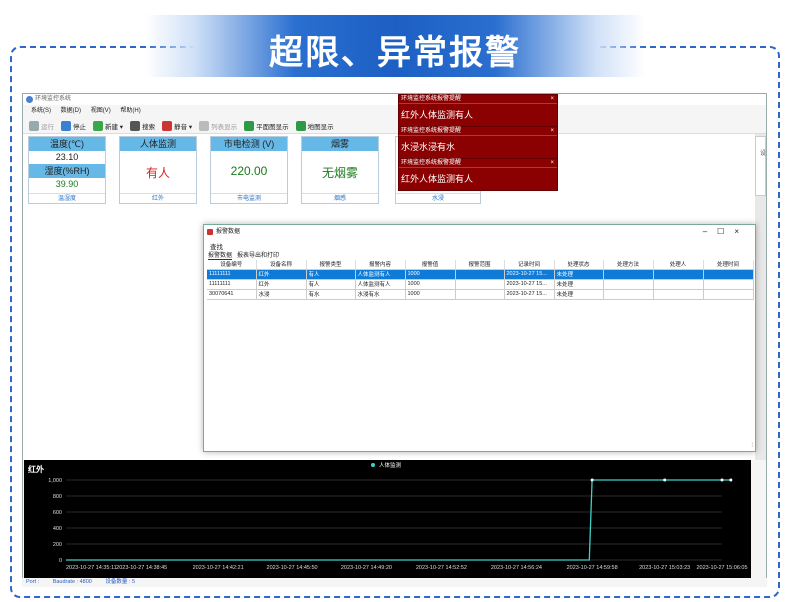 This screenshot has width=790, height=602. Describe the element at coordinates (177, 125) in the screenshot. I see `toolbar-mute-button: 静音 ▾` at that location.